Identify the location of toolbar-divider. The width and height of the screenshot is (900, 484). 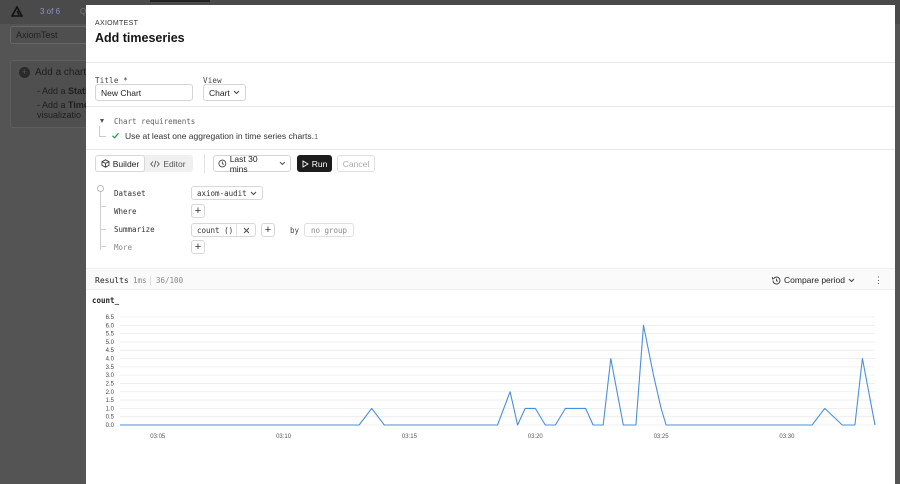
(204, 163).